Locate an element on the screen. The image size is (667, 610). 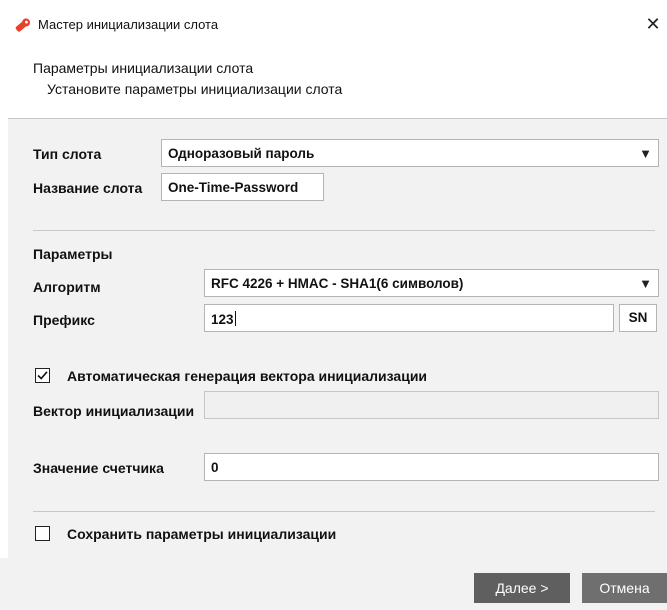
algorithm-label: Алгоритм is located at coordinates (67, 287).